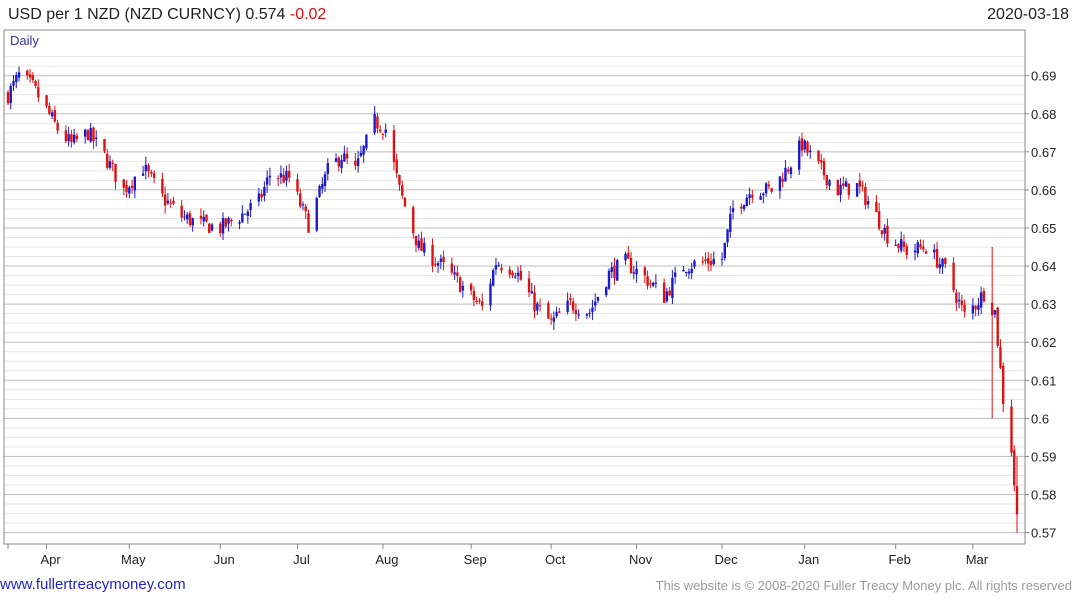  I want to click on x-tick-label: Oct, so click(555, 559).